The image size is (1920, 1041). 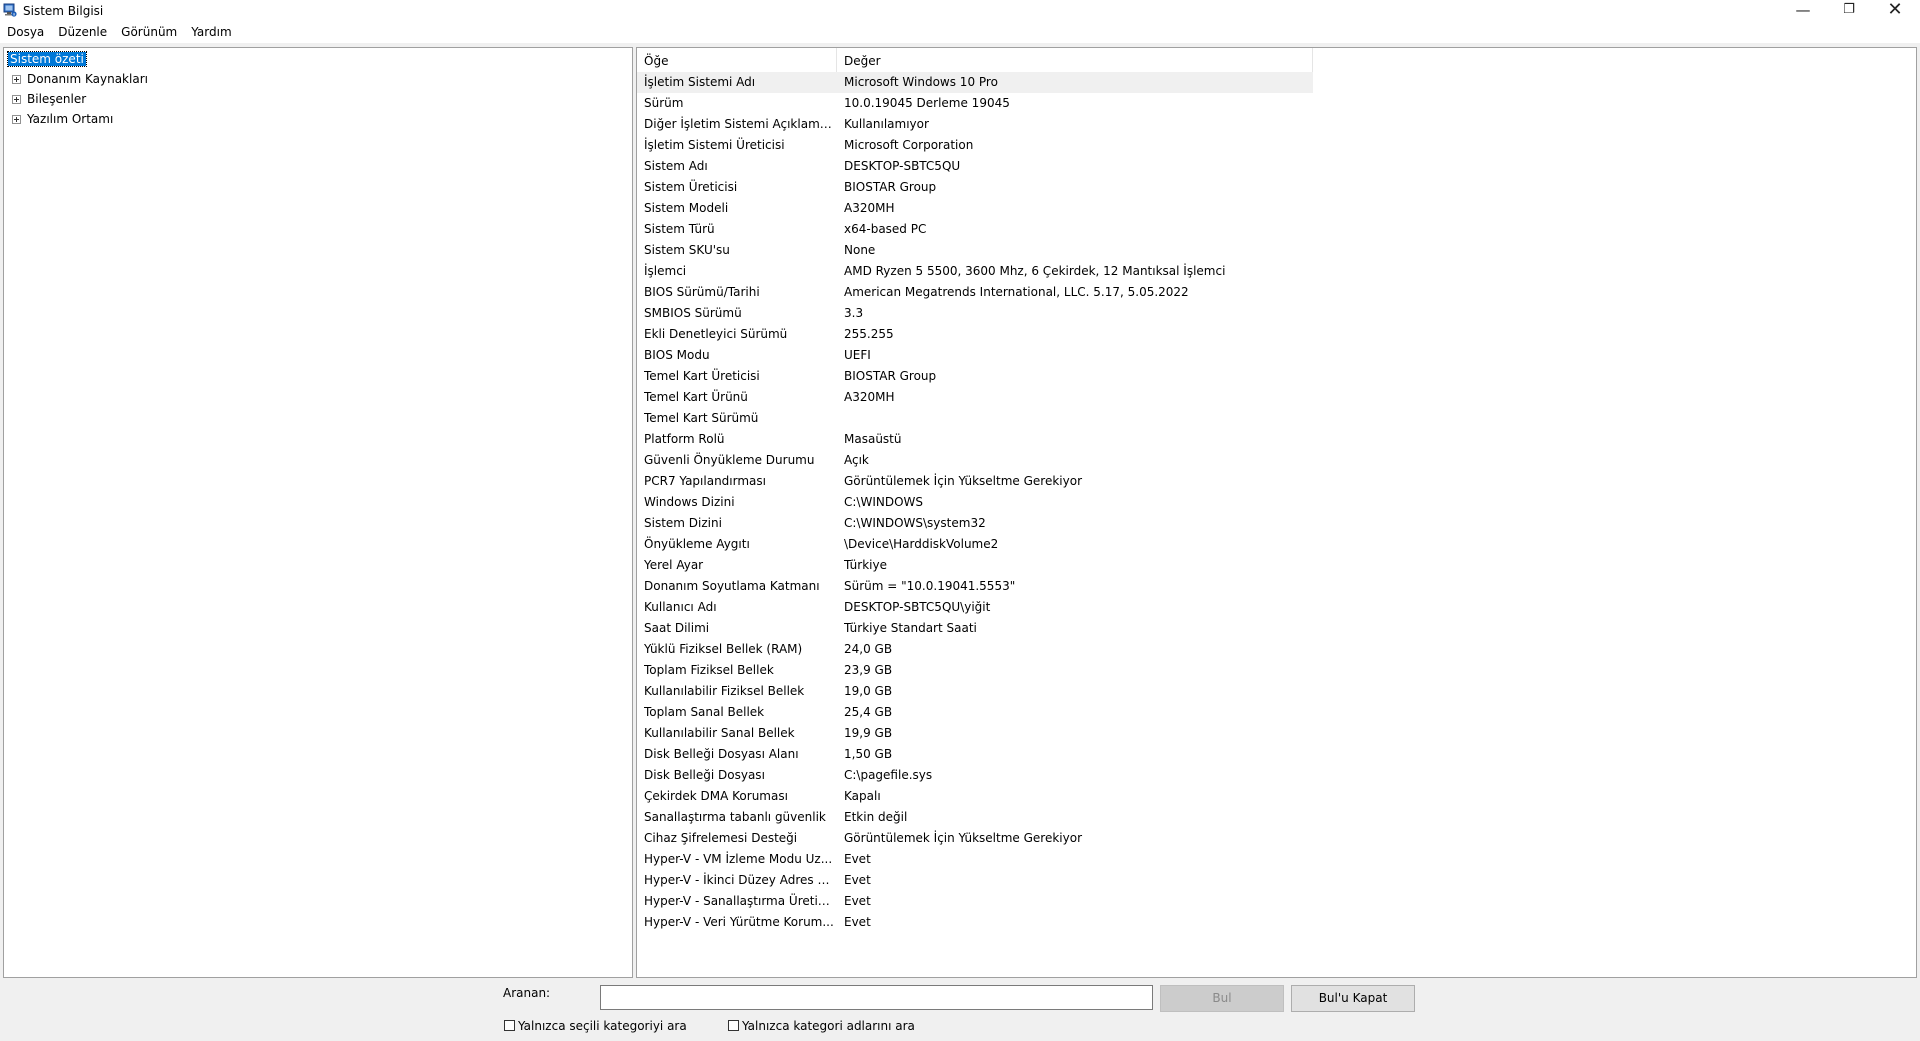 I want to click on item-cell: Cihaz Şifrelemesi Desteği, so click(x=721, y=838).